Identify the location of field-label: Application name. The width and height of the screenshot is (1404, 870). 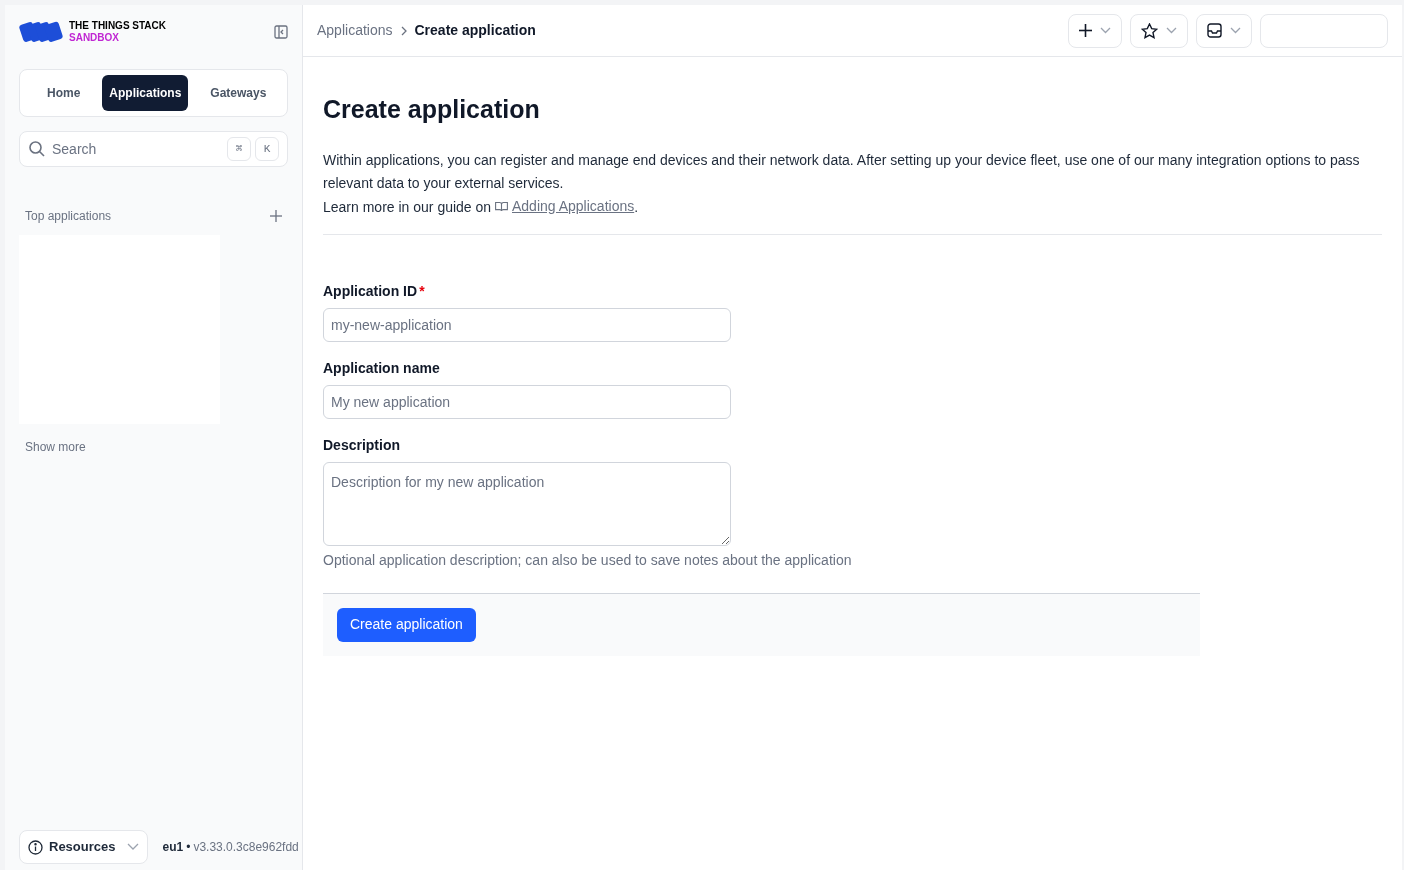
(382, 368).